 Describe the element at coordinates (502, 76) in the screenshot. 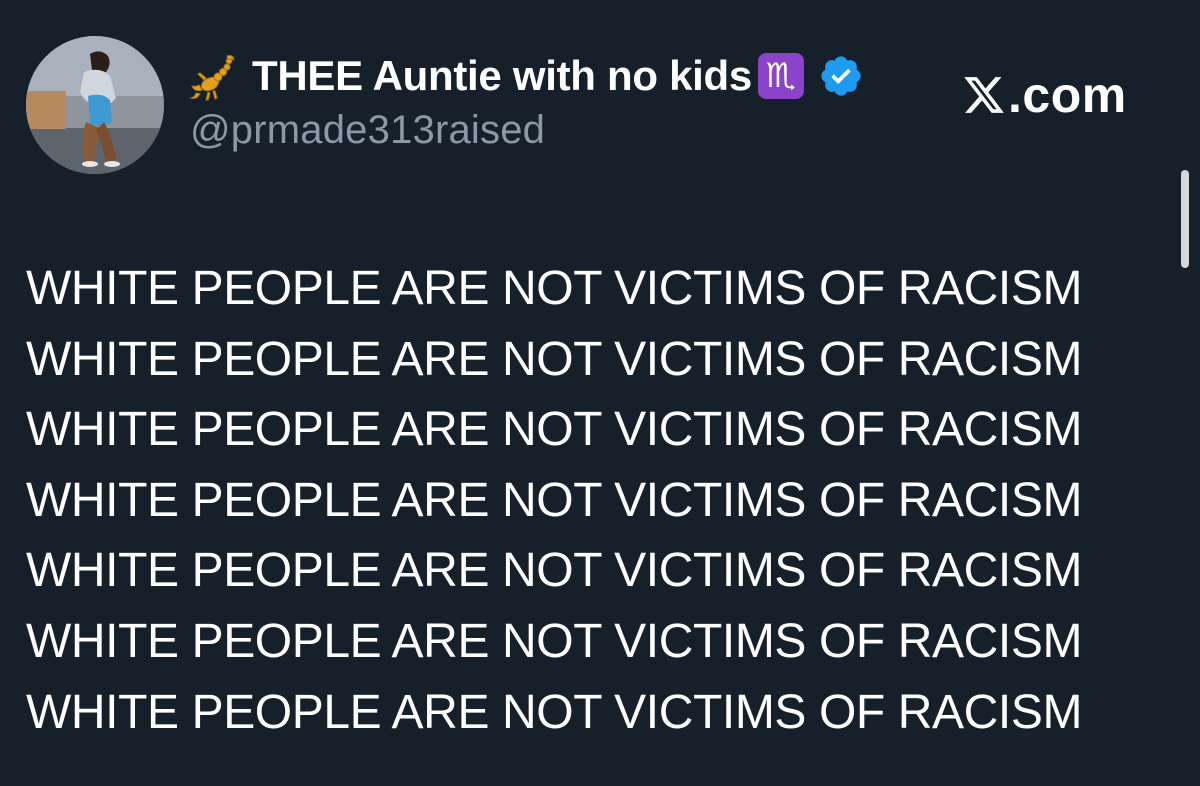

I see `display-name: THEE Auntie with no kids` at that location.